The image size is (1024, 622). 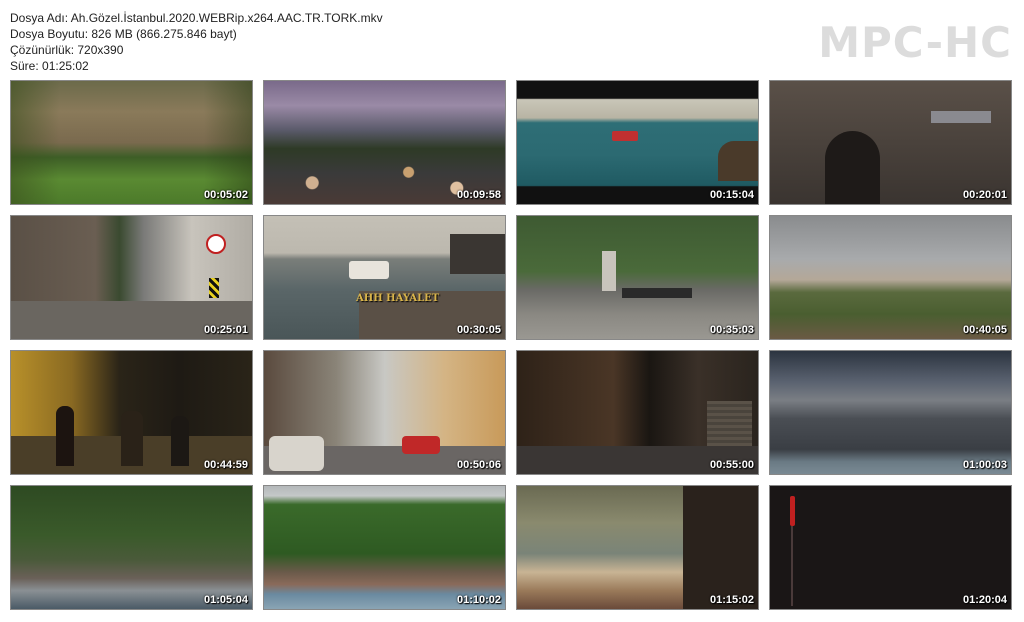 What do you see at coordinates (384, 277) in the screenshot?
I see `thumbnail: AHH HAYALET 00:30:05` at bounding box center [384, 277].